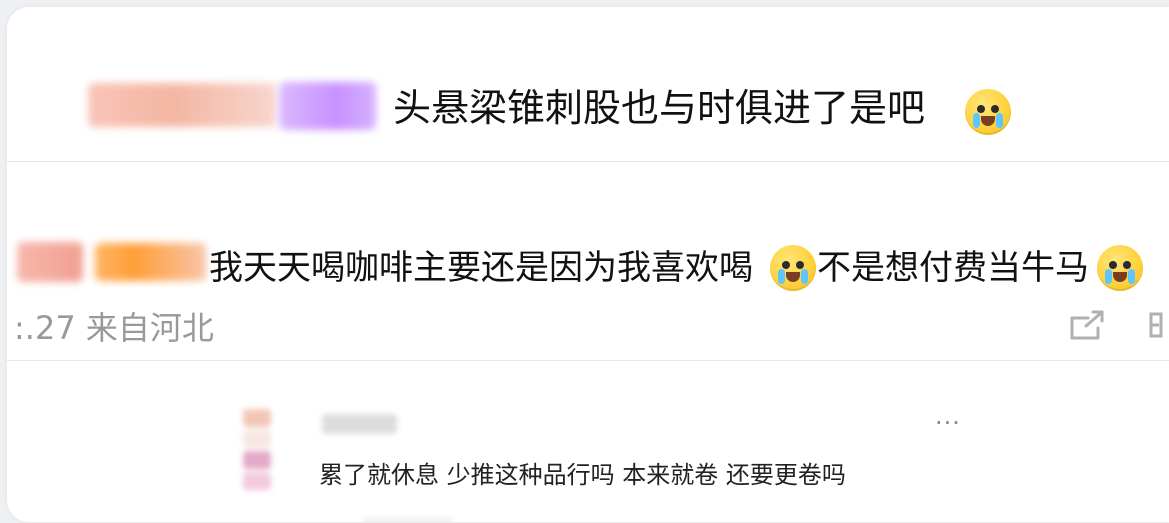 Image resolution: width=1169 pixels, height=523 pixels. I want to click on reply-author-blur, so click(359, 424).